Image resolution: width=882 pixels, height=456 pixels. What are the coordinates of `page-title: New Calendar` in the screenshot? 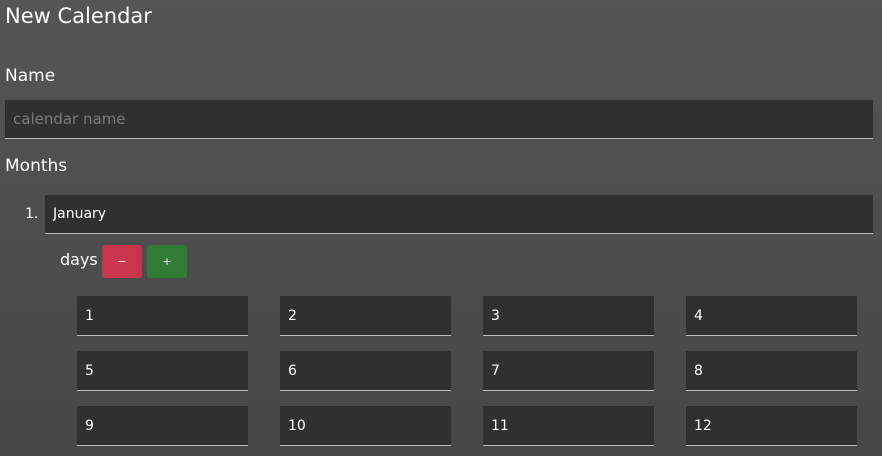 It's located at (78, 16).